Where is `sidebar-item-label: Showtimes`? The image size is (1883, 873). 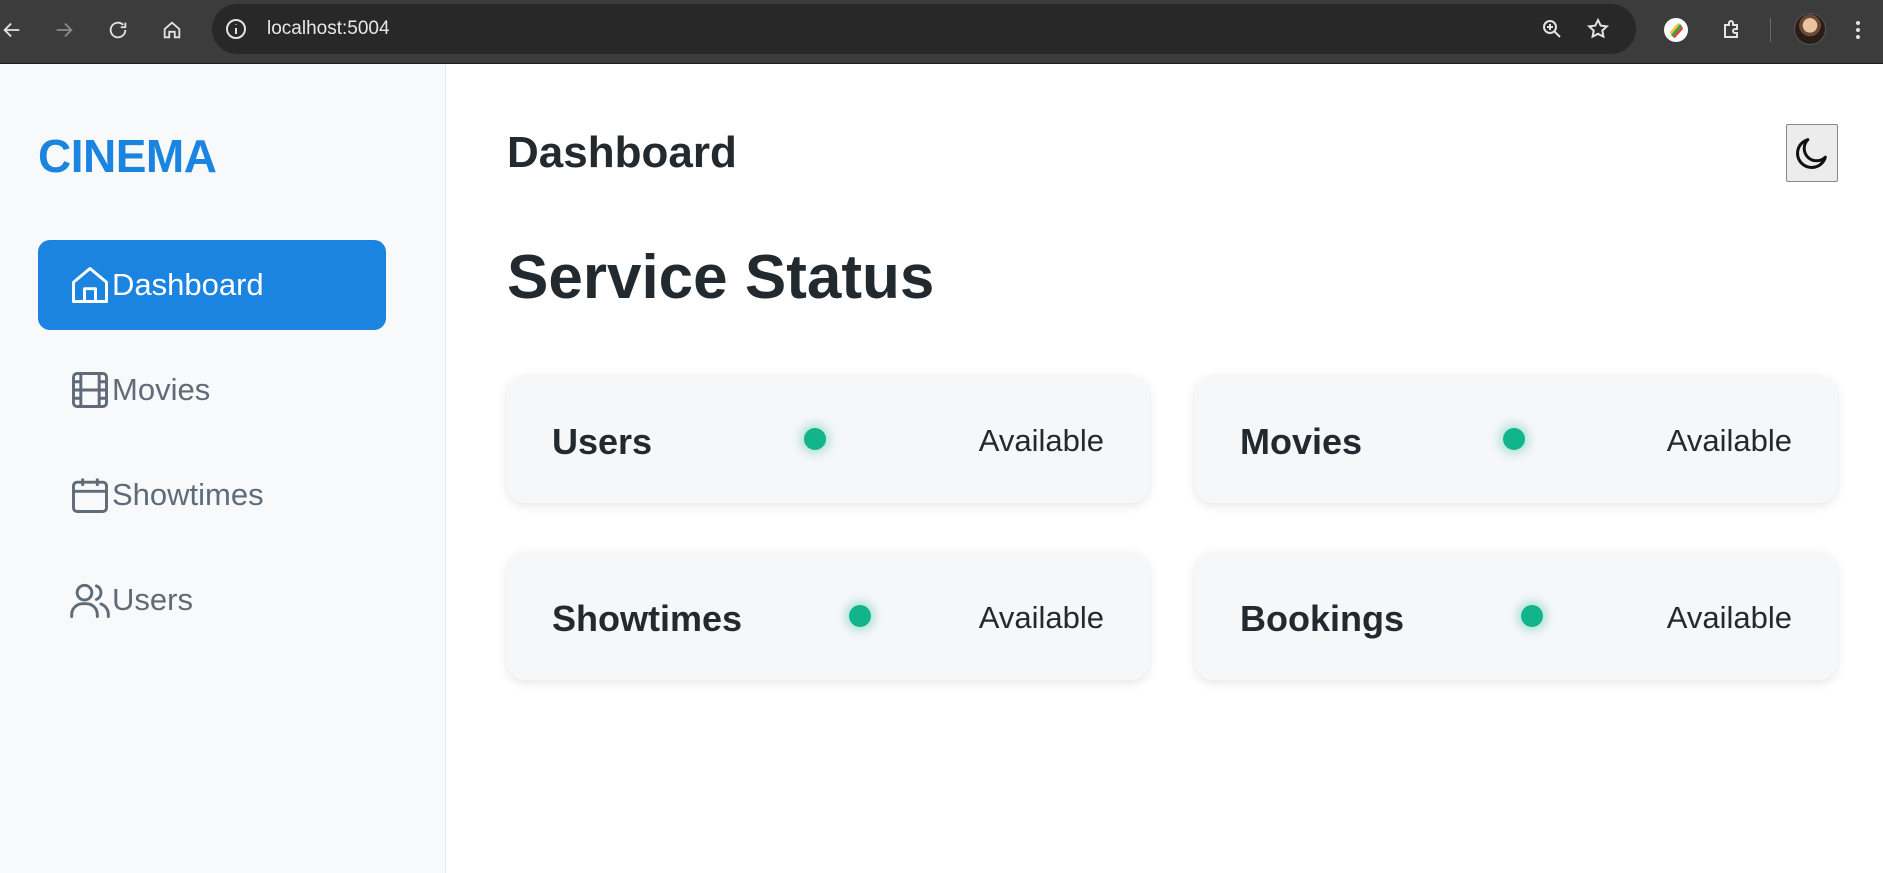
sidebar-item-label: Showtimes is located at coordinates (188, 494).